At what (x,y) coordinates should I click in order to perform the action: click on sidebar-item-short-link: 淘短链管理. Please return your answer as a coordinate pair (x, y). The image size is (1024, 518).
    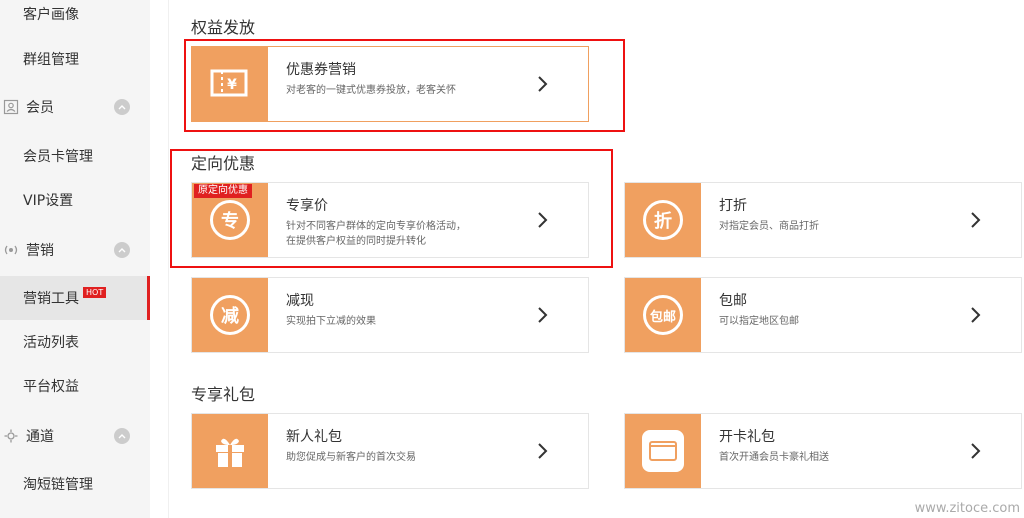
    Looking at the image, I should click on (75, 484).